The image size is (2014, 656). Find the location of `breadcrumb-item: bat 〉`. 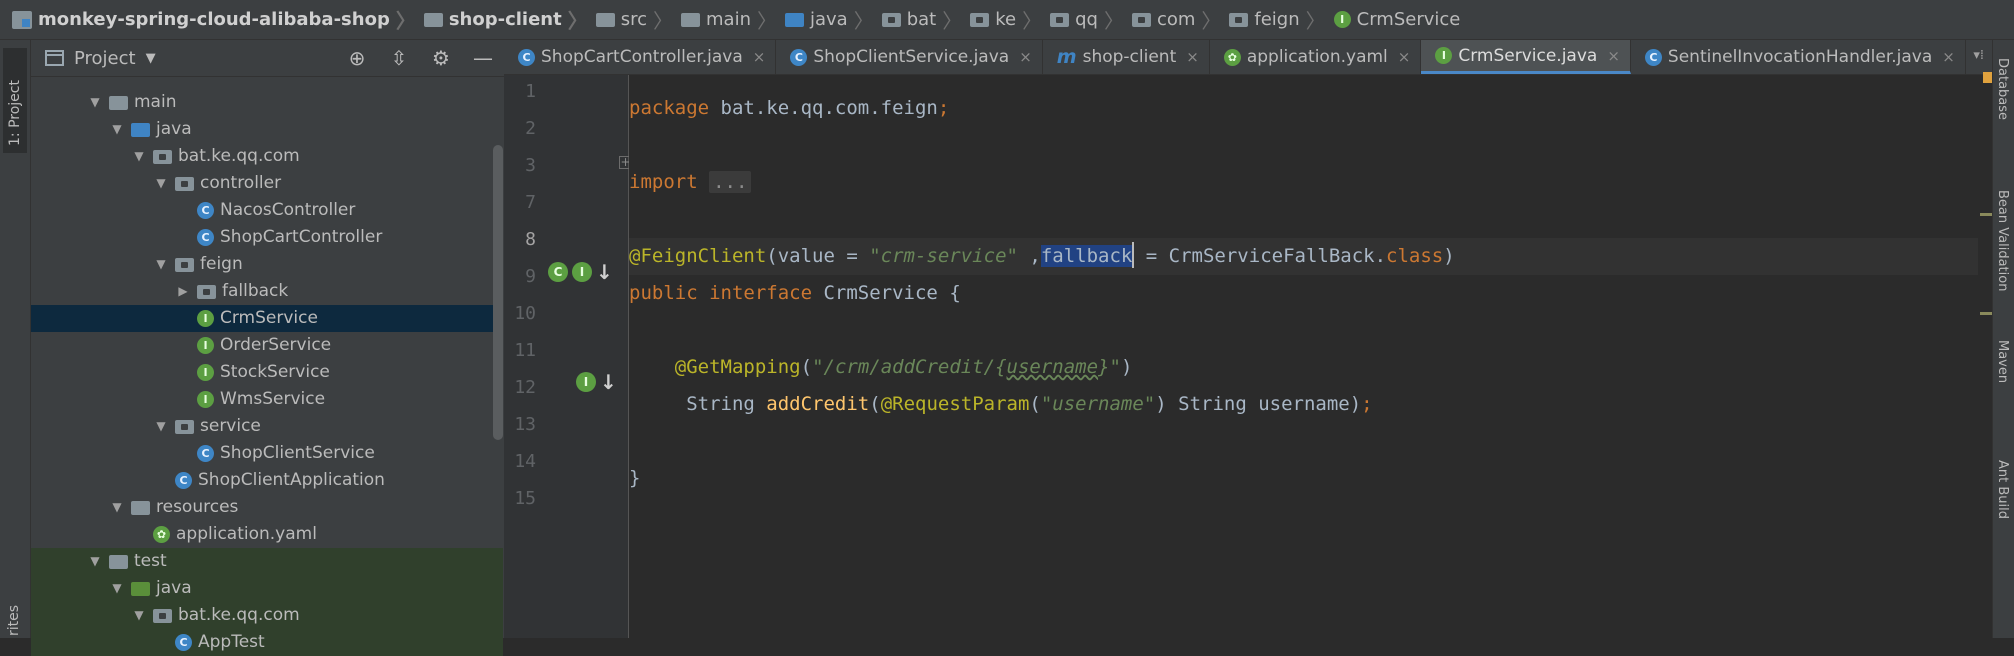

breadcrumb-item: bat 〉 is located at coordinates (926, 19).